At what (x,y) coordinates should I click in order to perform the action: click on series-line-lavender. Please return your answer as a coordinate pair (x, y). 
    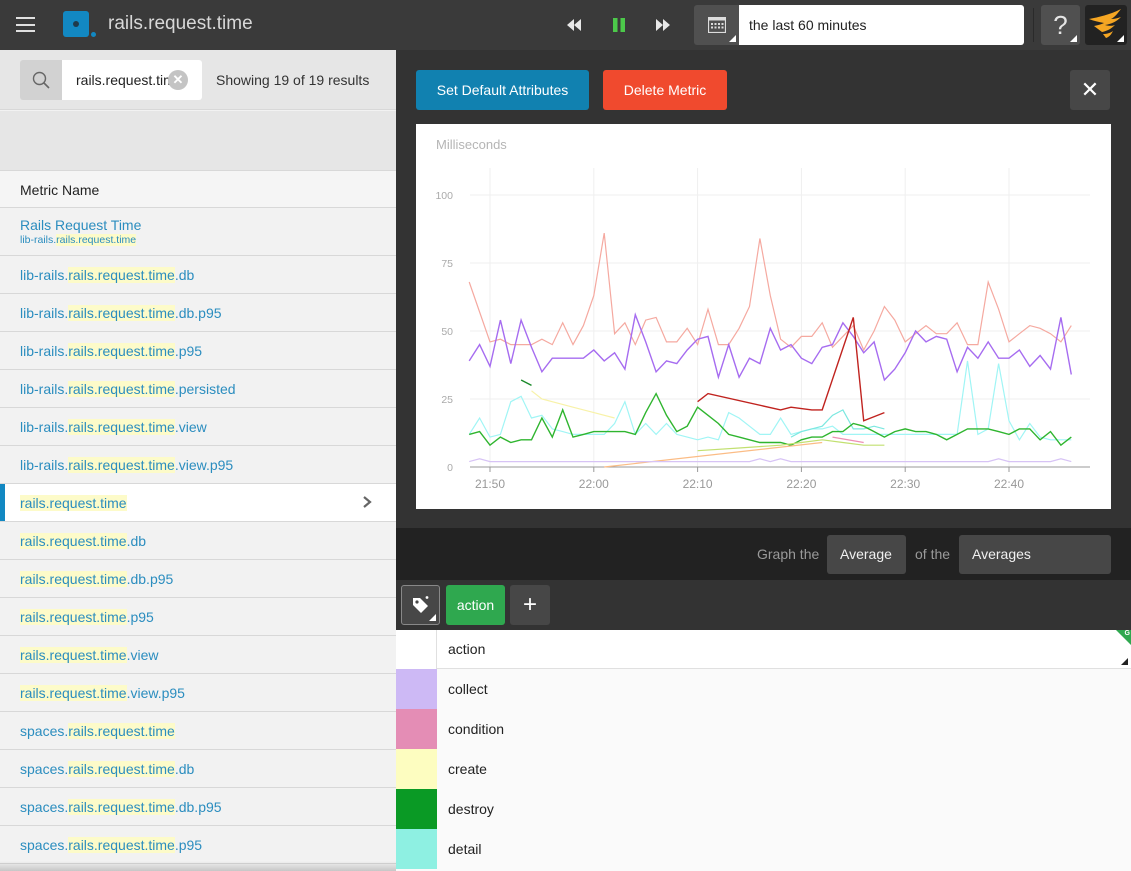
    Looking at the image, I should click on (770, 460).